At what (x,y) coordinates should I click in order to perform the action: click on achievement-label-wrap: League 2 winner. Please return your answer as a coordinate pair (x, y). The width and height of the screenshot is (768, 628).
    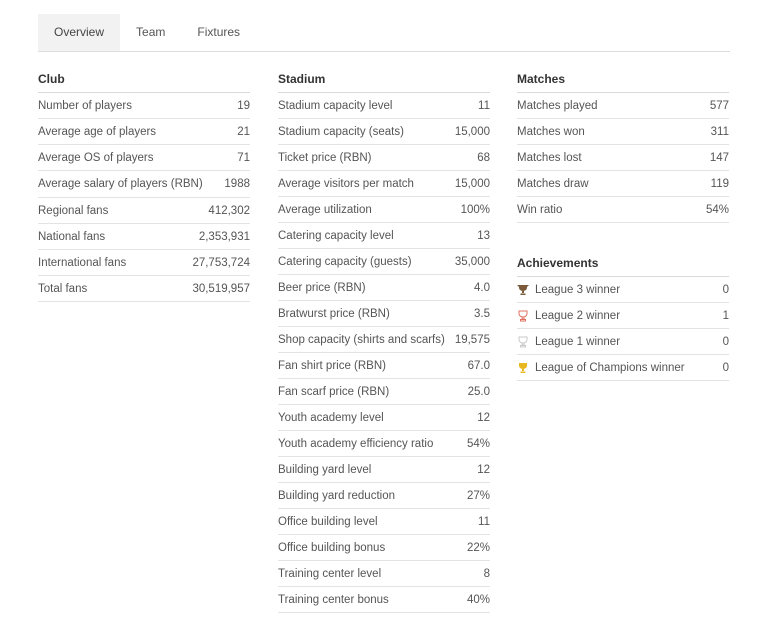
    Looking at the image, I should click on (617, 316).